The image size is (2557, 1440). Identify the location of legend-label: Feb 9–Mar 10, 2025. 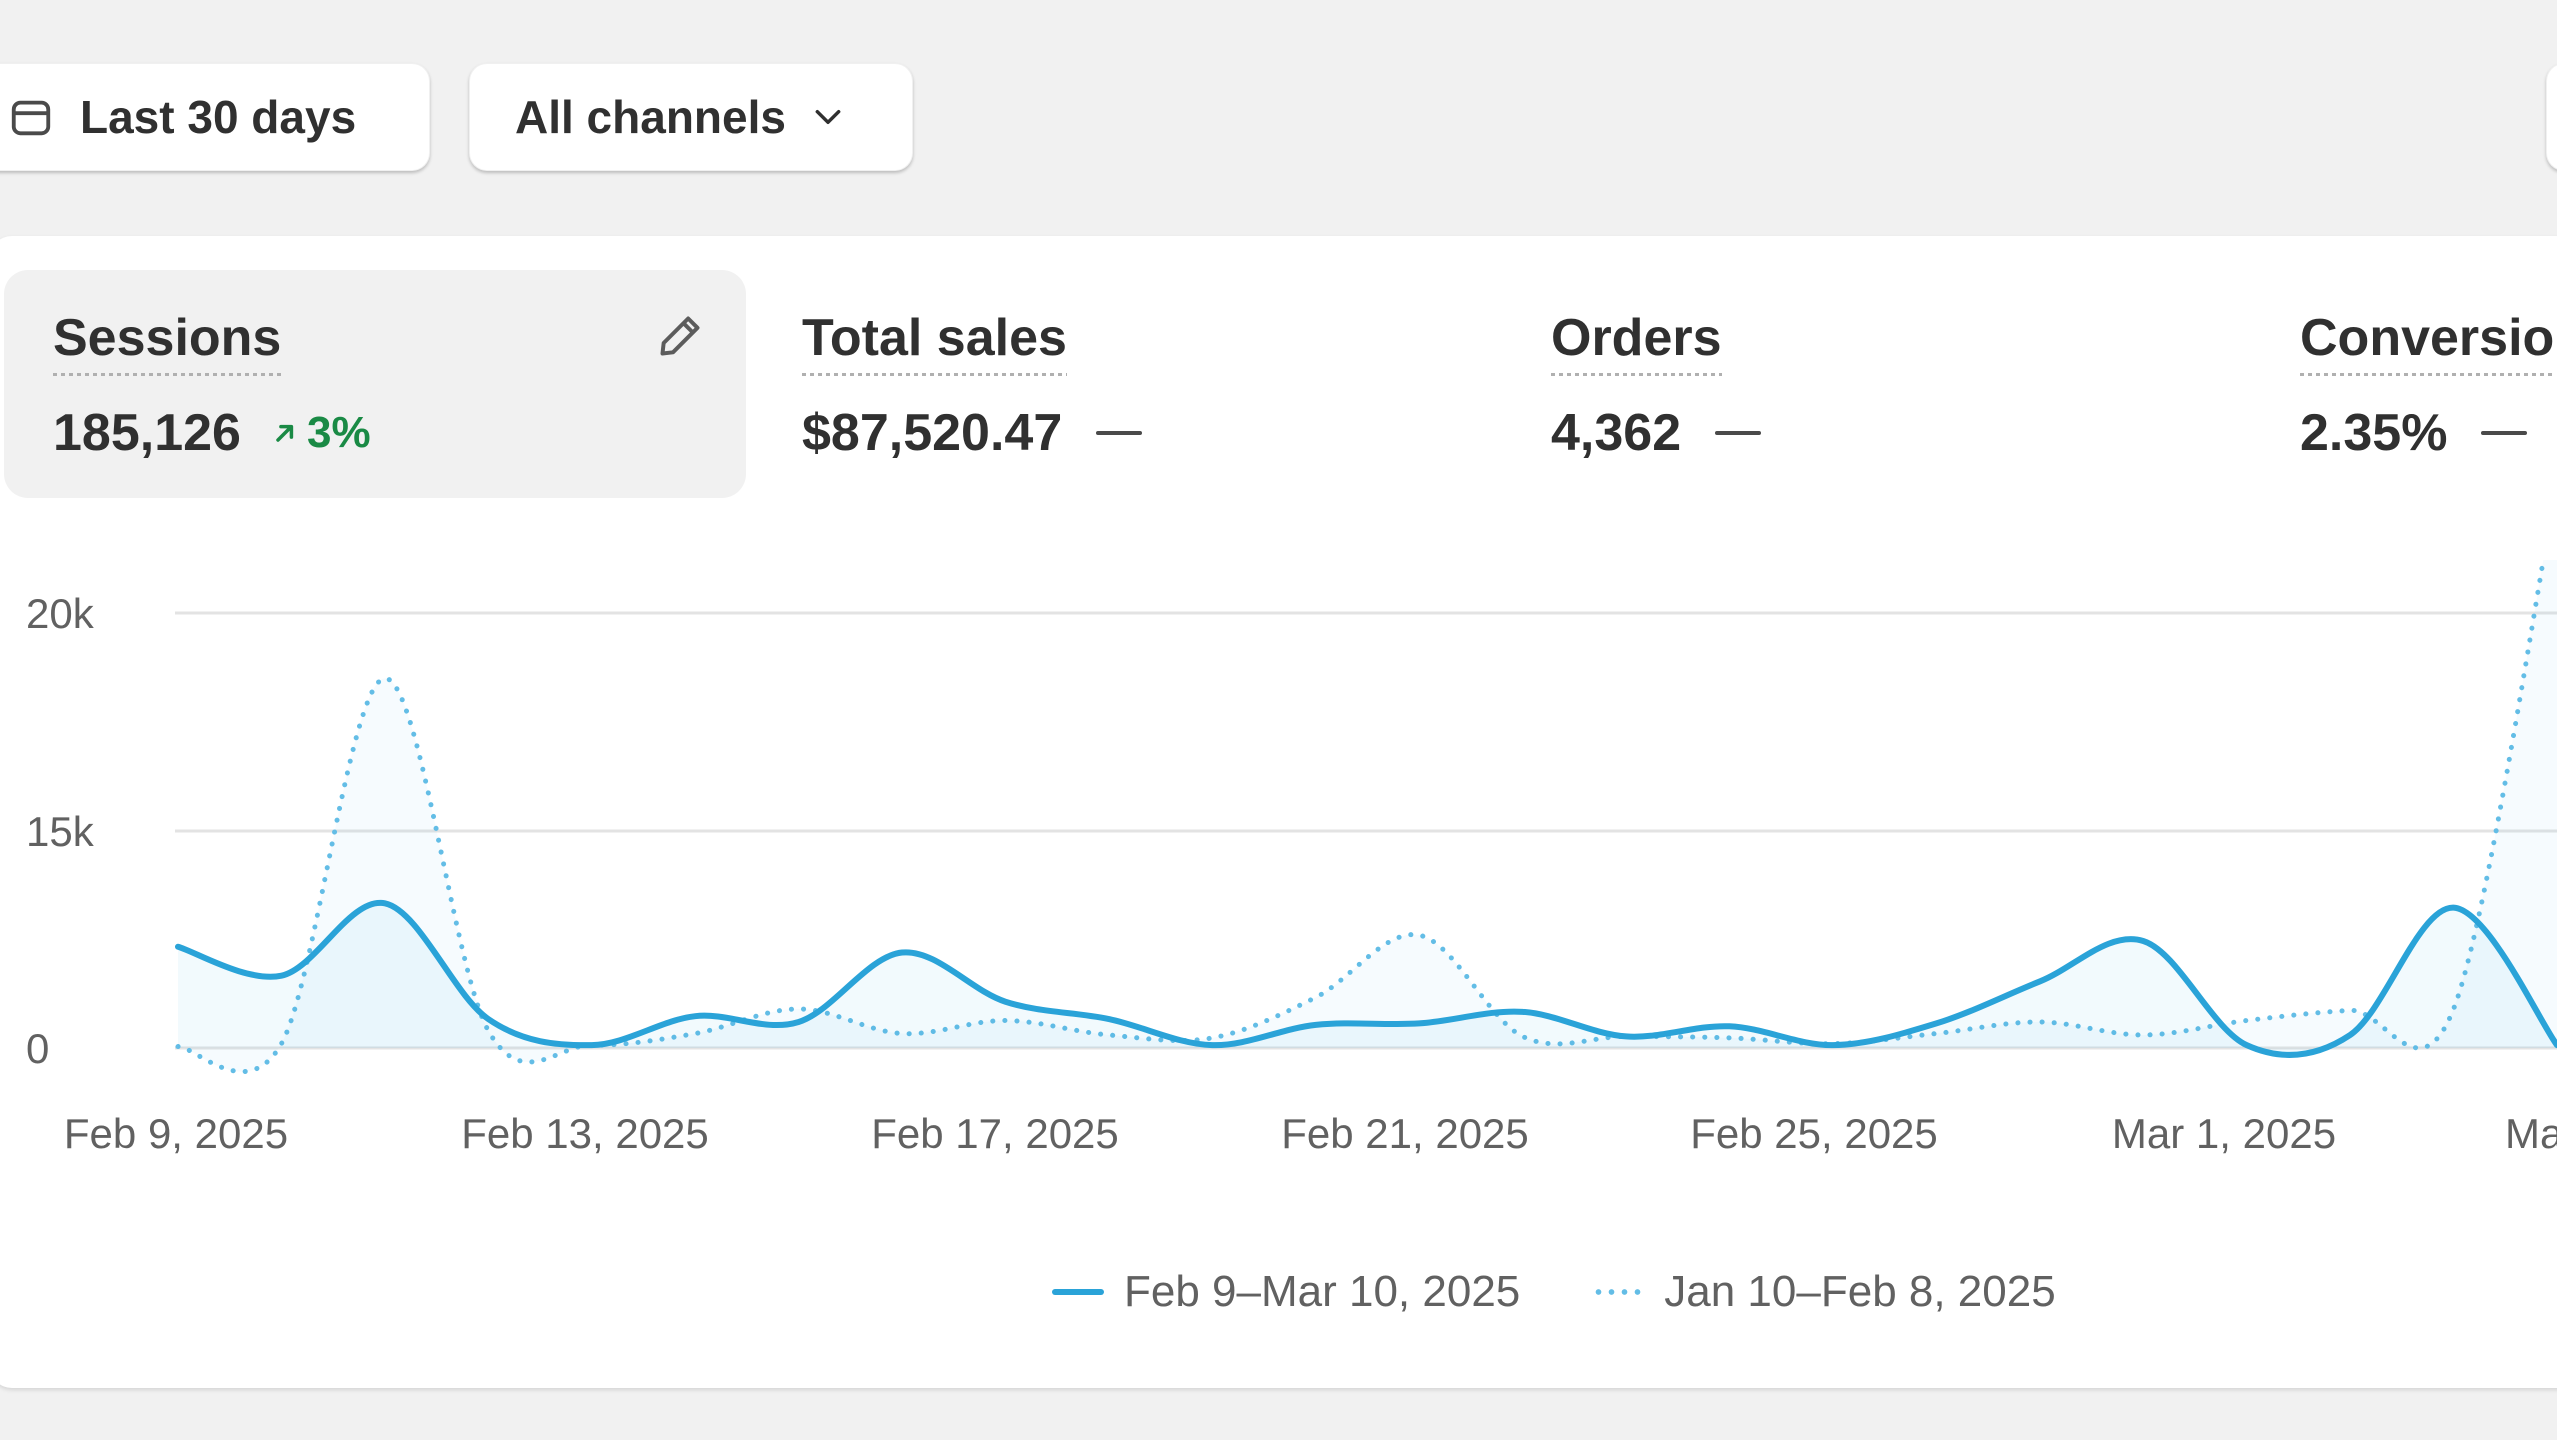
(1322, 1291).